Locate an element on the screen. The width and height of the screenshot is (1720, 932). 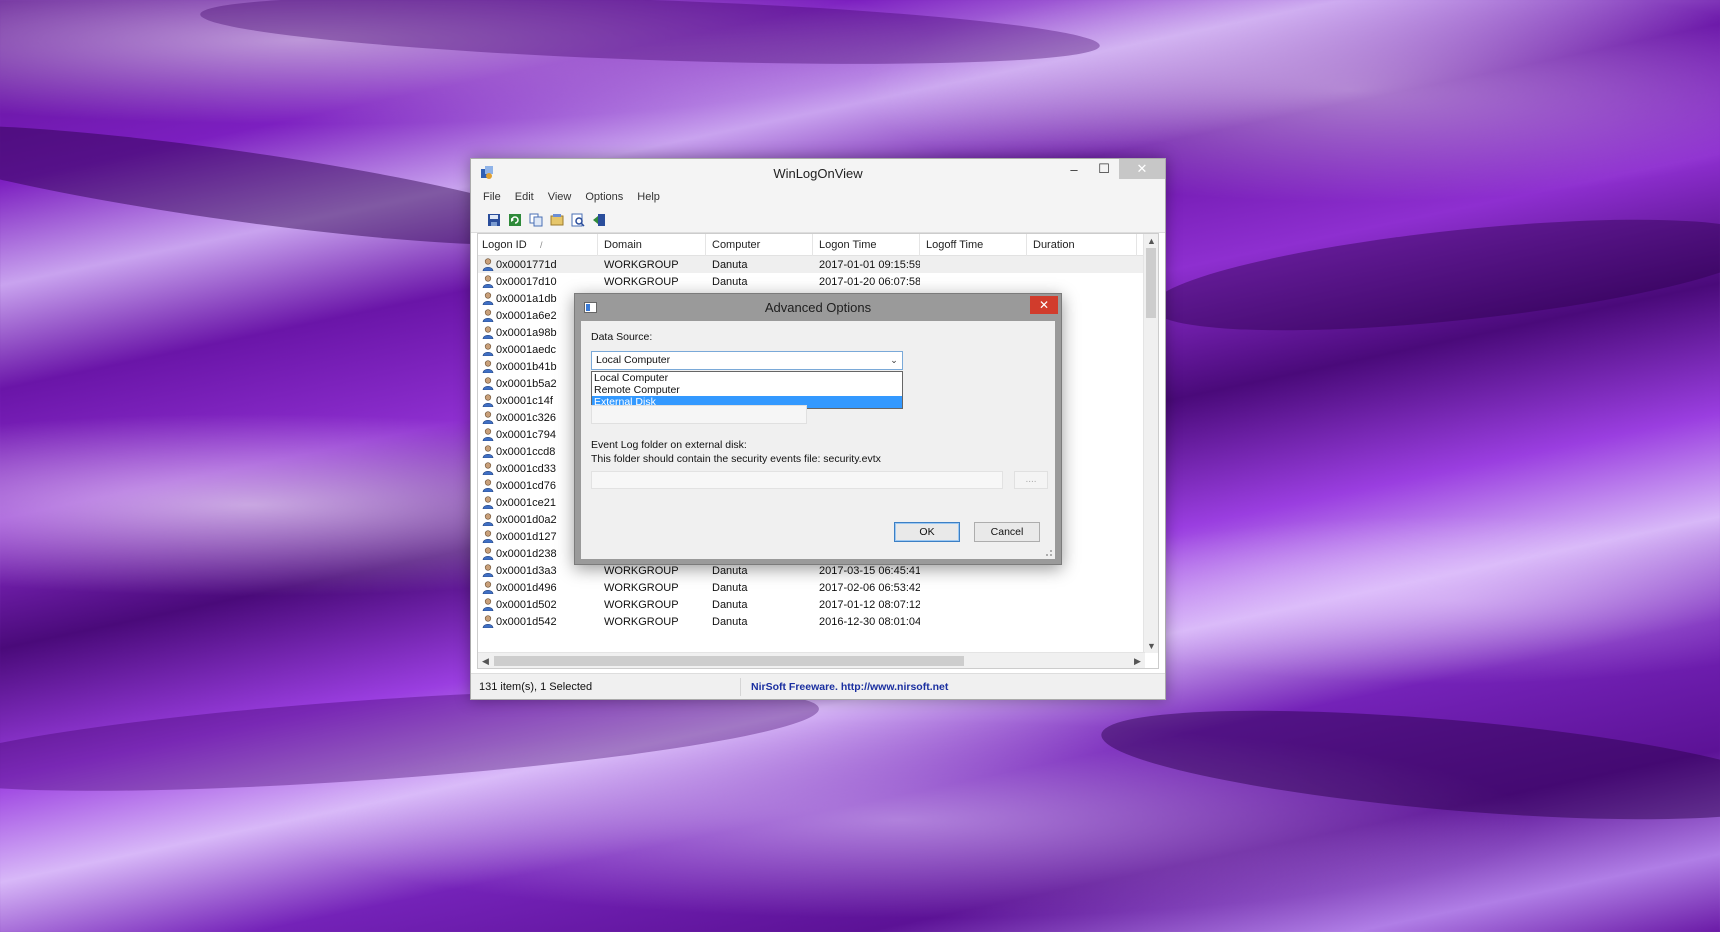
data-source-label: Data Source: is located at coordinates (622, 337).